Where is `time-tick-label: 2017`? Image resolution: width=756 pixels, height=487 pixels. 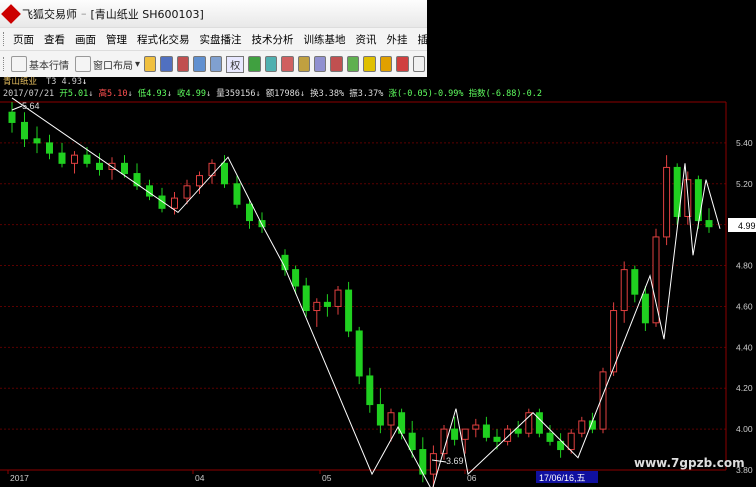 time-tick-label: 2017 is located at coordinates (19, 478).